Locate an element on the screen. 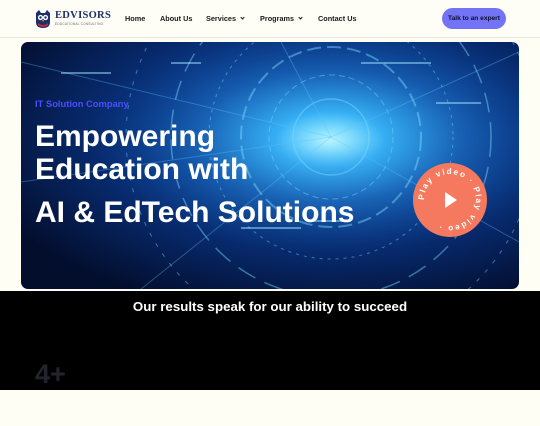 The image size is (540, 426). nav-contact-us-label: Contact Us is located at coordinates (337, 18).